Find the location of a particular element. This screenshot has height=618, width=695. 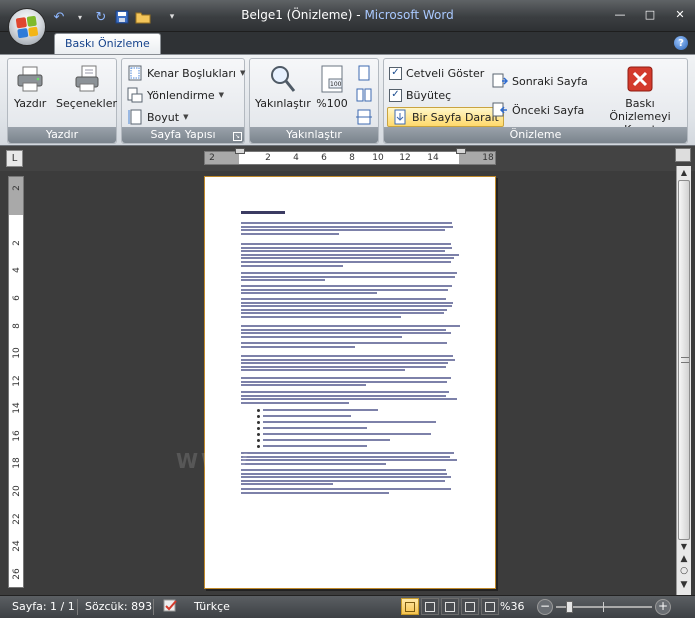

two-pages-view-button is located at coordinates (364, 95).